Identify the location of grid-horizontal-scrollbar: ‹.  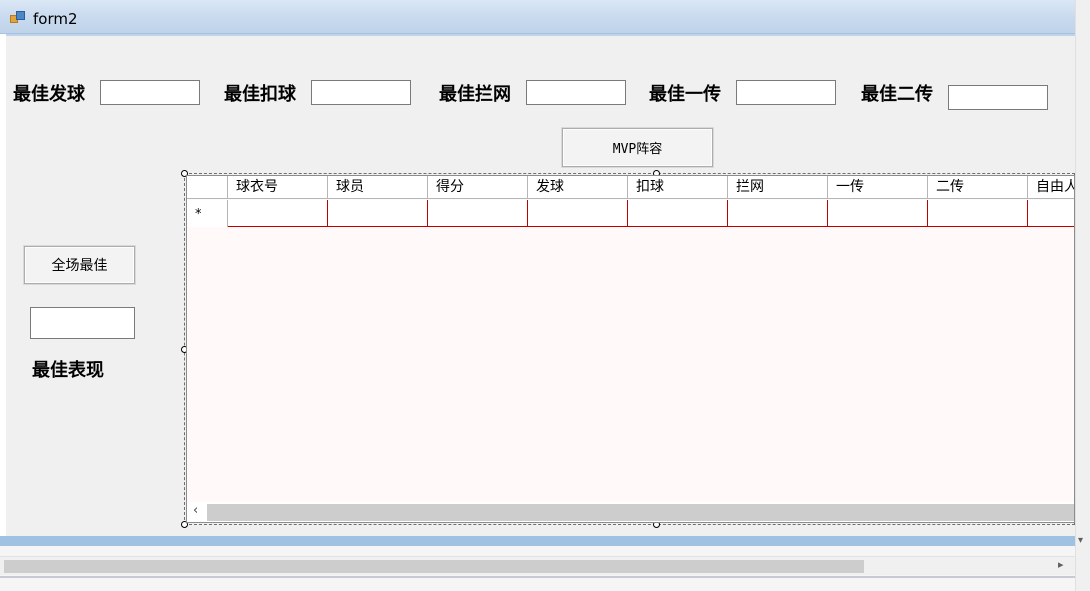
(630, 512).